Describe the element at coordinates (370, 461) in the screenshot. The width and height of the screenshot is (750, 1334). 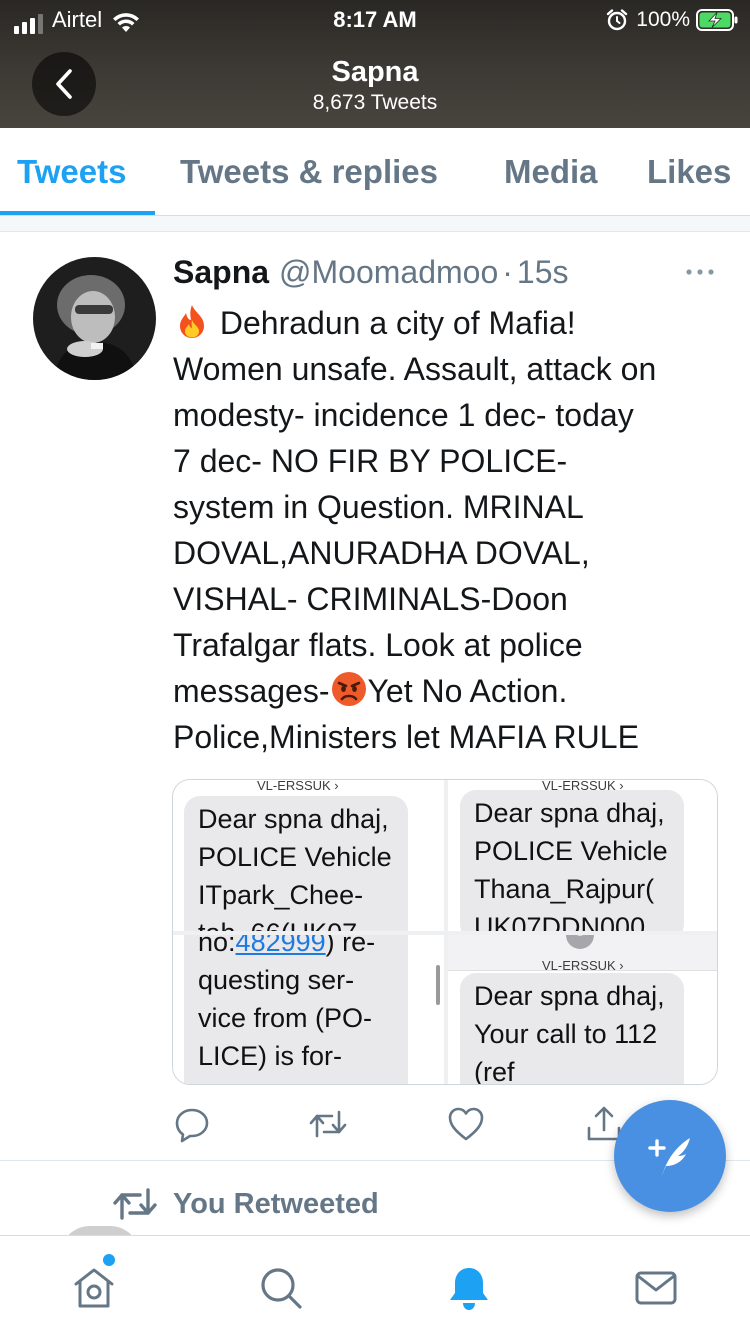
I see `tweet-line: 7 dec- NO FIR BY POLICE-` at that location.